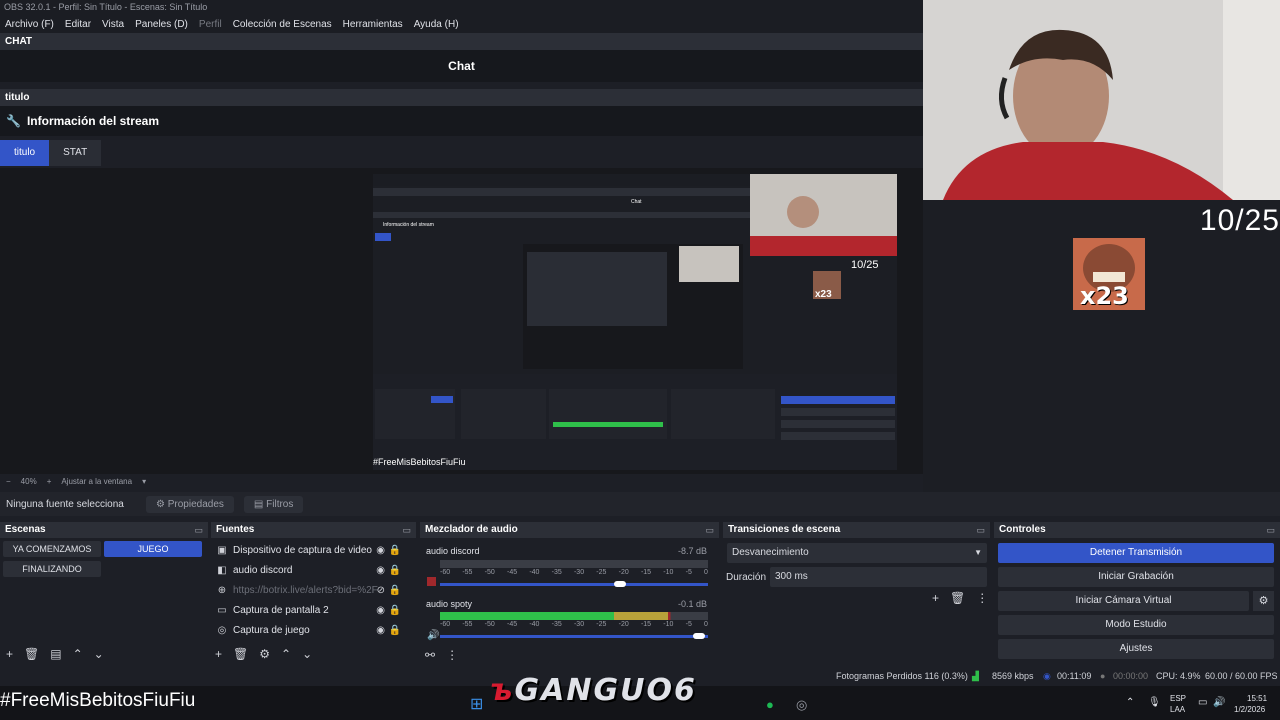 Image resolution: width=1280 pixels, height=720 pixels. I want to click on volume-meter, so click(574, 616).